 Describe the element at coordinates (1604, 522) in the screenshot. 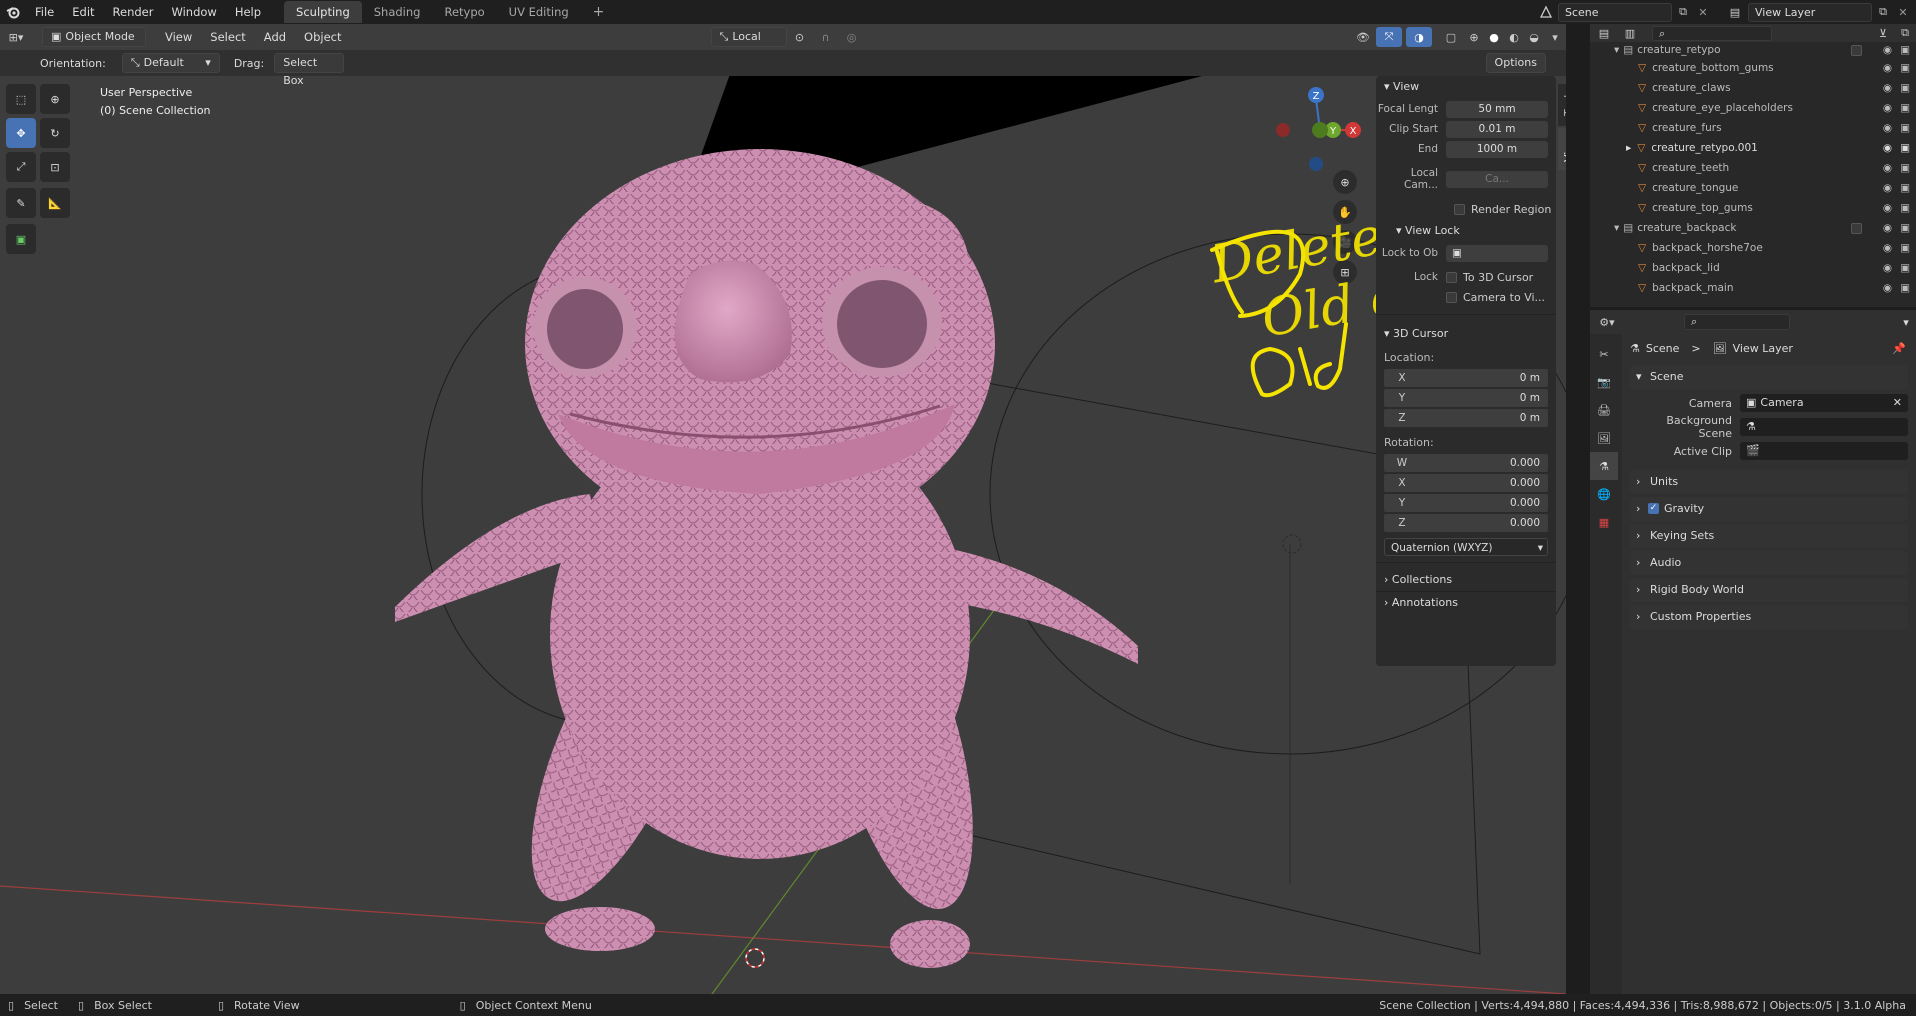

I see `texture-properties-icon: ▦` at that location.